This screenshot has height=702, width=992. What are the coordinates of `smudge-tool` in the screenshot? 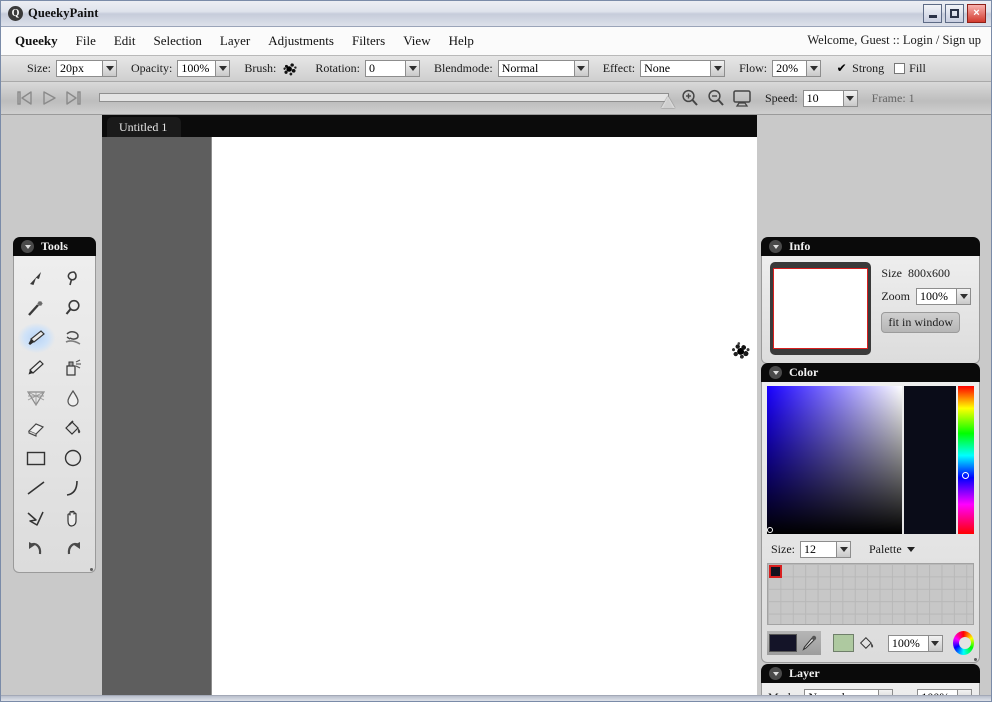 It's located at (73, 338).